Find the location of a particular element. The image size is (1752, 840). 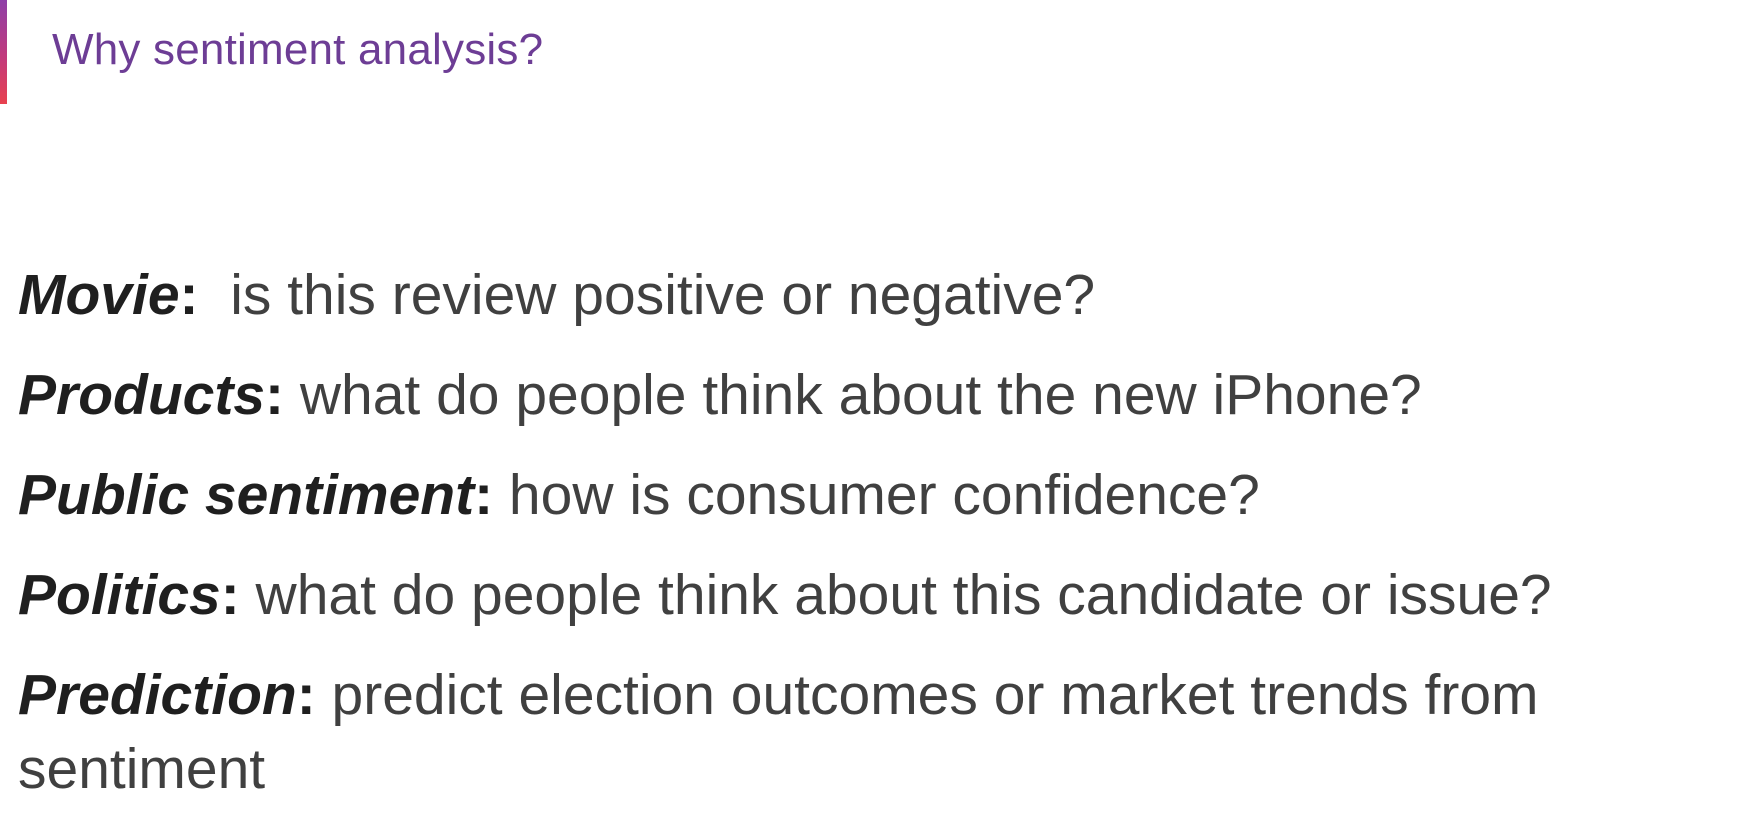

bullet-text: how is consumer confidence? is located at coordinates (876, 495).